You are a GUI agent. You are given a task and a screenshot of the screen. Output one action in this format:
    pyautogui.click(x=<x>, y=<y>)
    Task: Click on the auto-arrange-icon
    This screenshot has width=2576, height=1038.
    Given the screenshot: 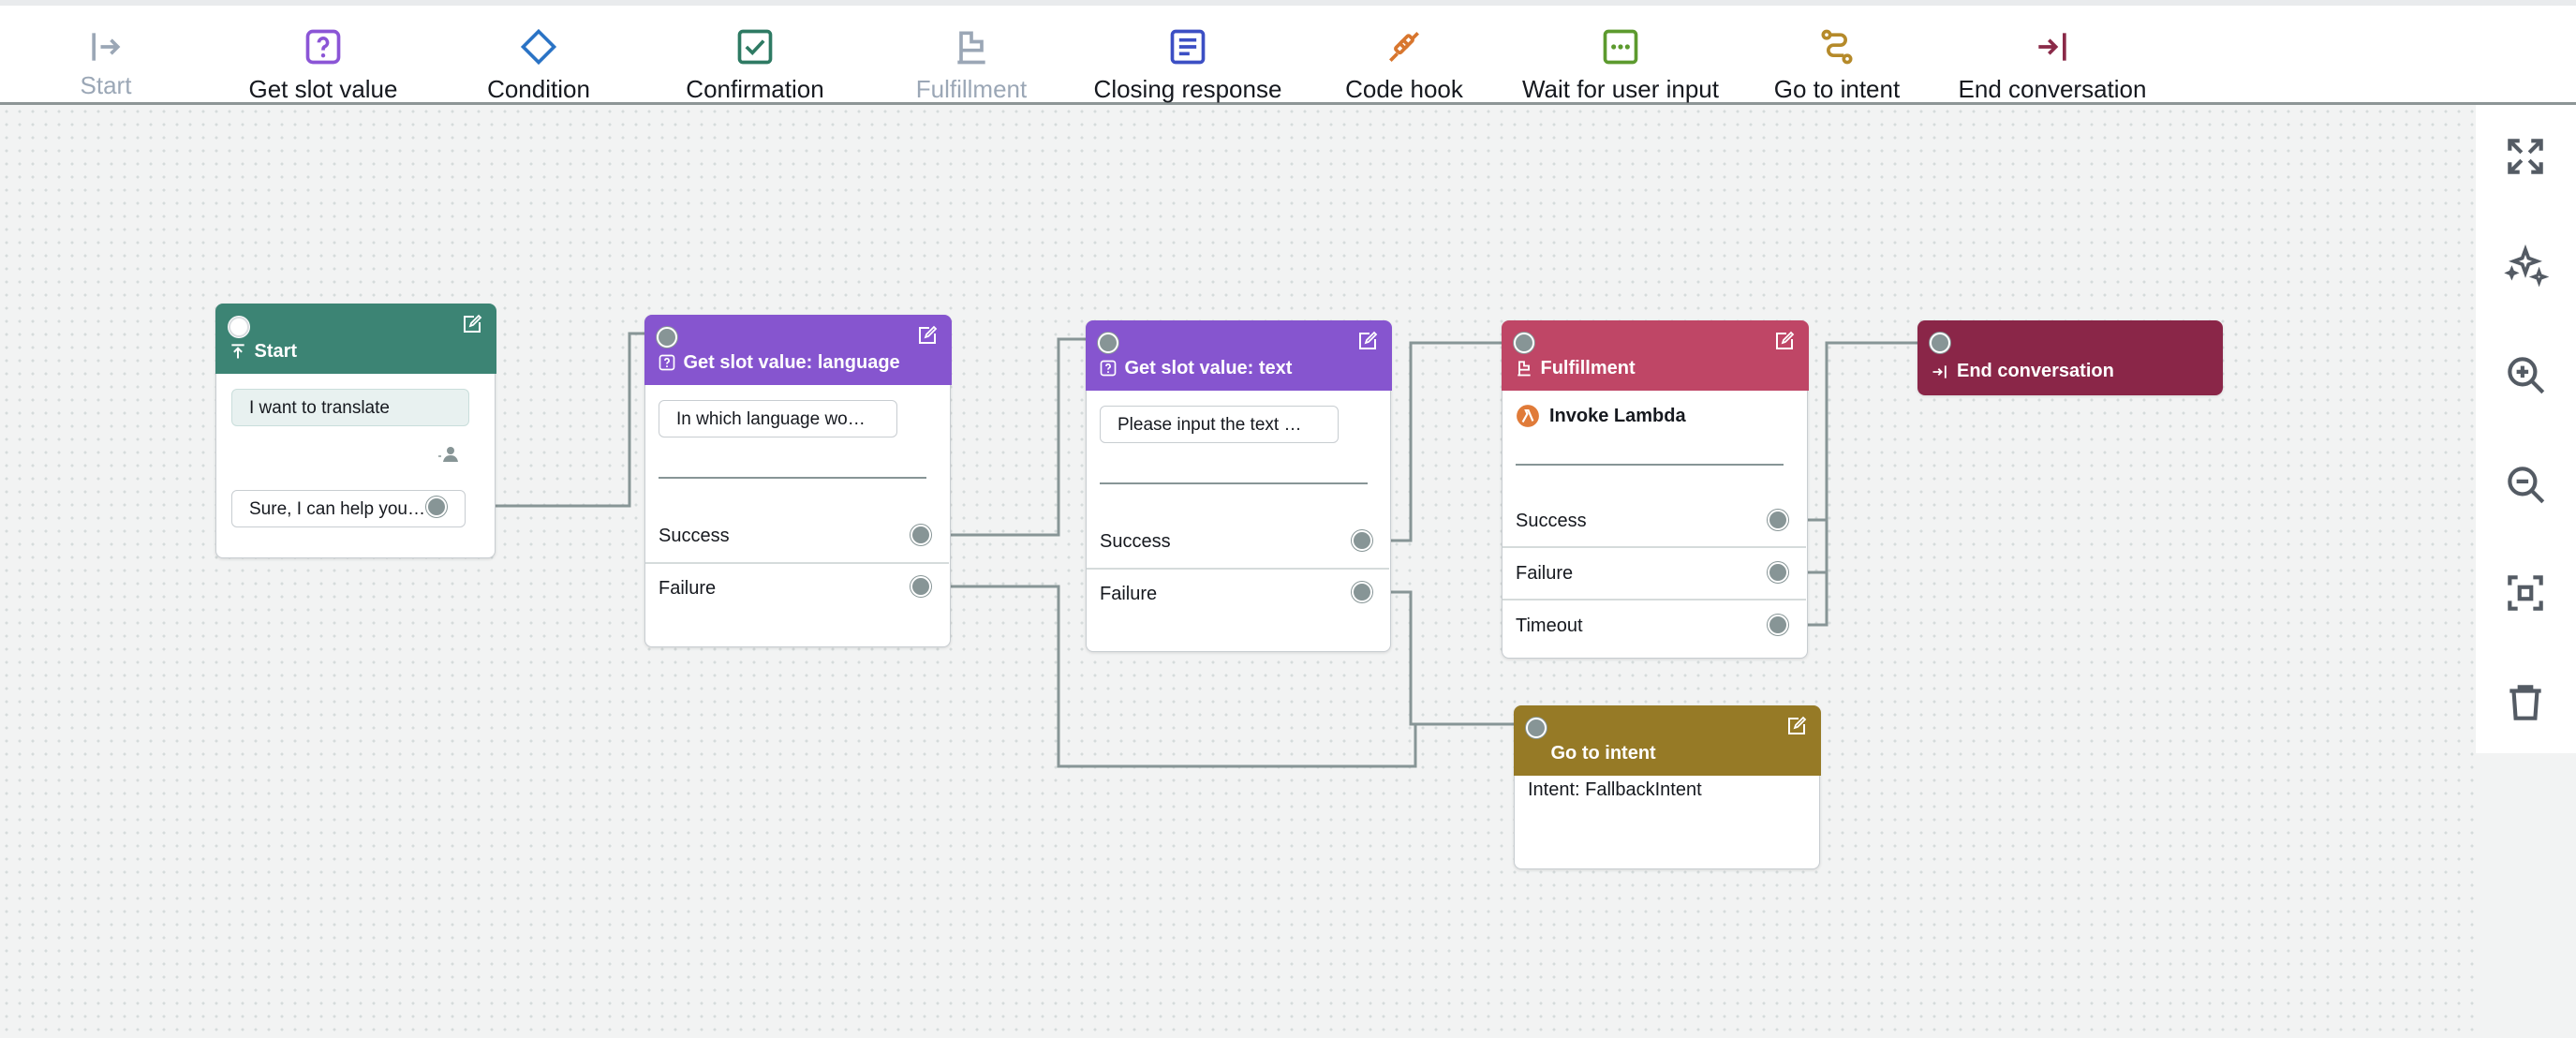 What is the action you would take?
    pyautogui.click(x=2525, y=265)
    